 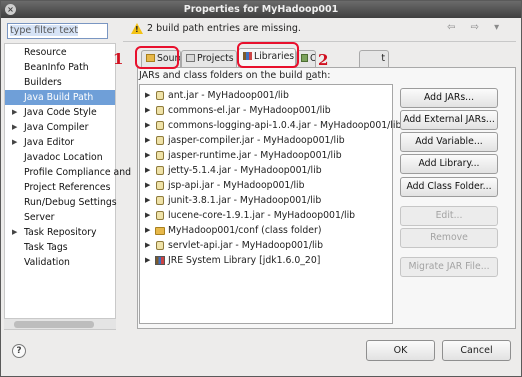 I want to click on nav-item-java-build-path: Java Build Path, so click(x=60, y=97).